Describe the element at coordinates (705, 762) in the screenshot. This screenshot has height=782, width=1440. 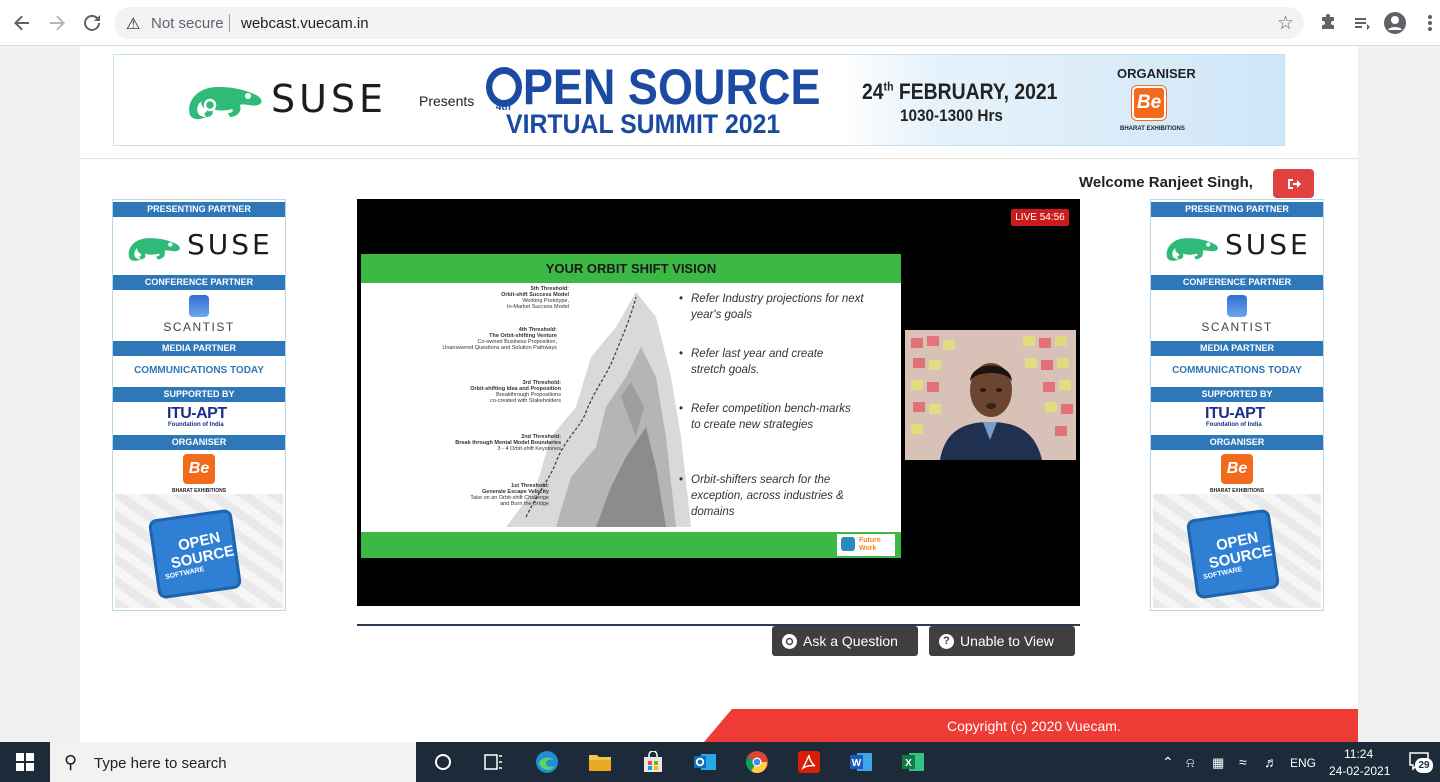
I see `outlook-icon` at that location.